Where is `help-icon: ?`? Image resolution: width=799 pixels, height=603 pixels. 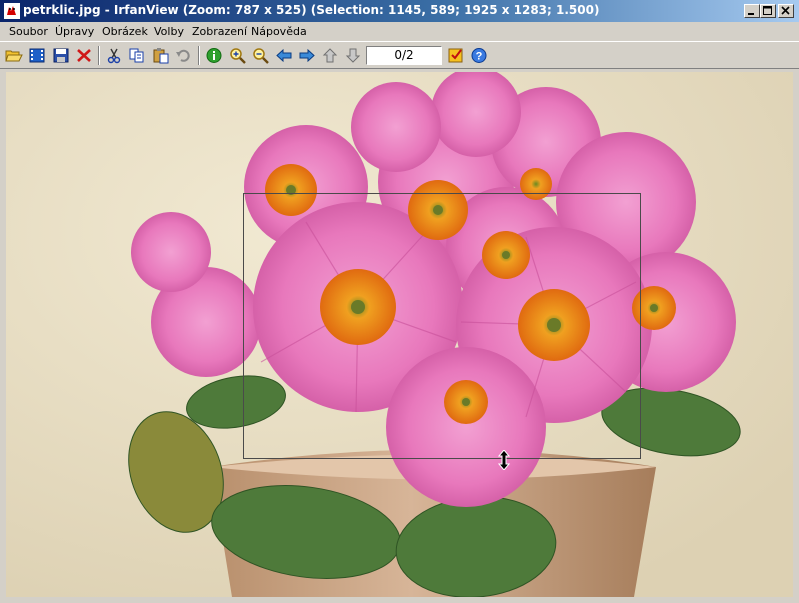
help-icon: ? is located at coordinates (479, 55).